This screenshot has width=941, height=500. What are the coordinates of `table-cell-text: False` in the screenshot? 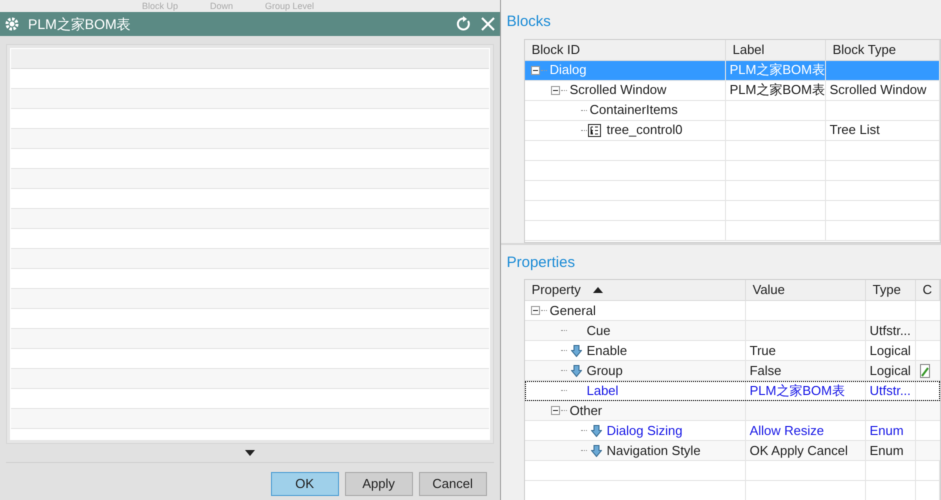 It's located at (765, 371).